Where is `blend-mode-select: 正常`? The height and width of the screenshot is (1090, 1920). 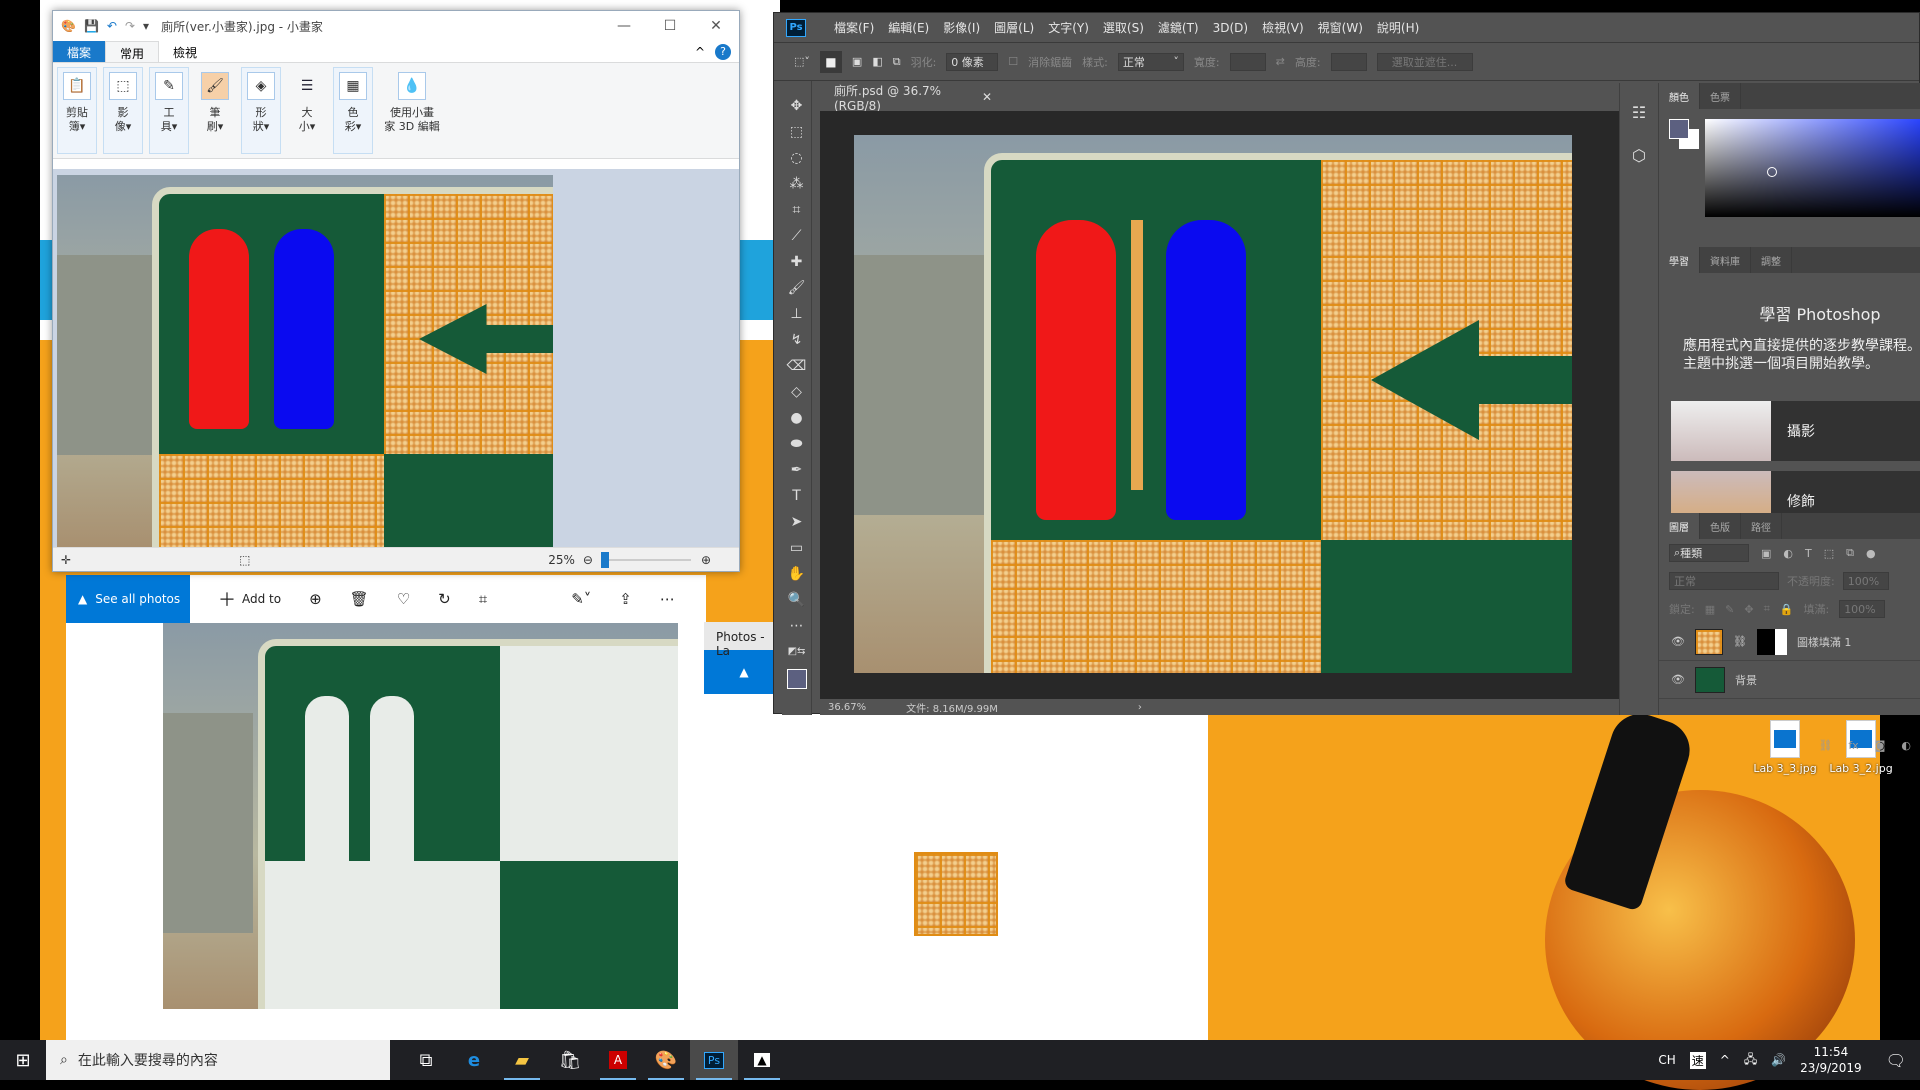 blend-mode-select: 正常 is located at coordinates (1724, 581).